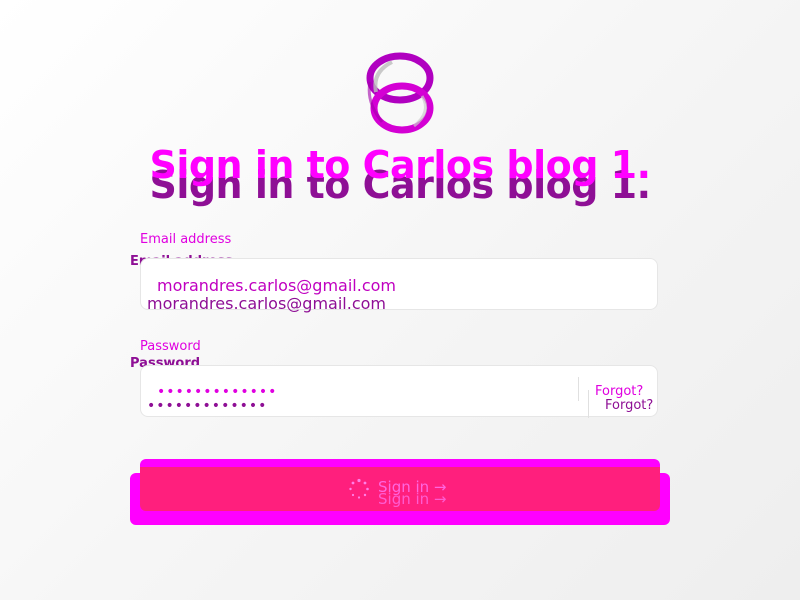  I want to click on password-divider-shadow, so click(588, 404).